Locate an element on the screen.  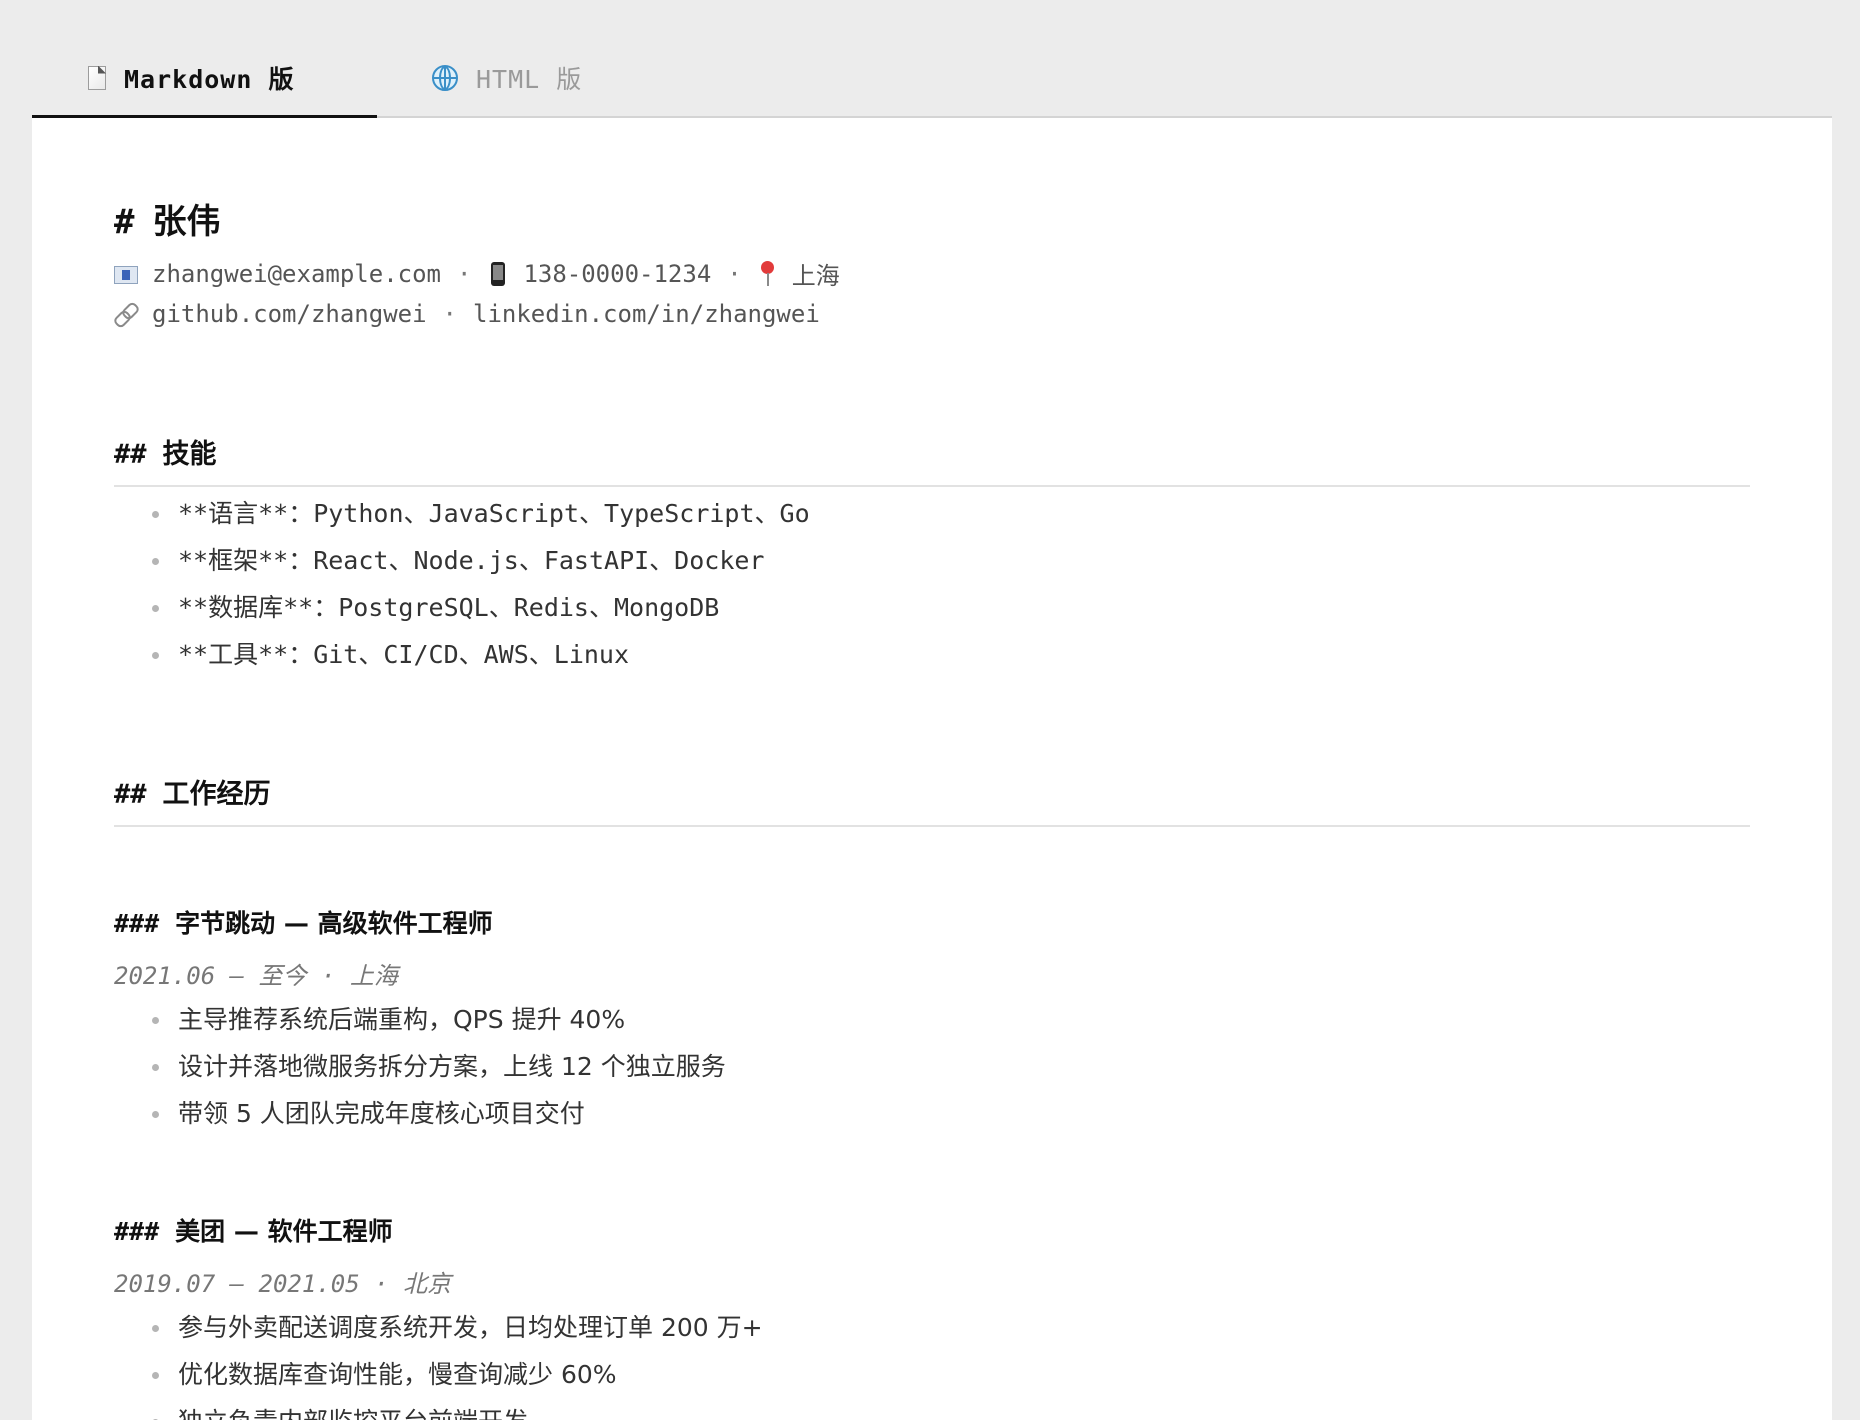
job-title: 美团 — 软件工程师 is located at coordinates (284, 1231).